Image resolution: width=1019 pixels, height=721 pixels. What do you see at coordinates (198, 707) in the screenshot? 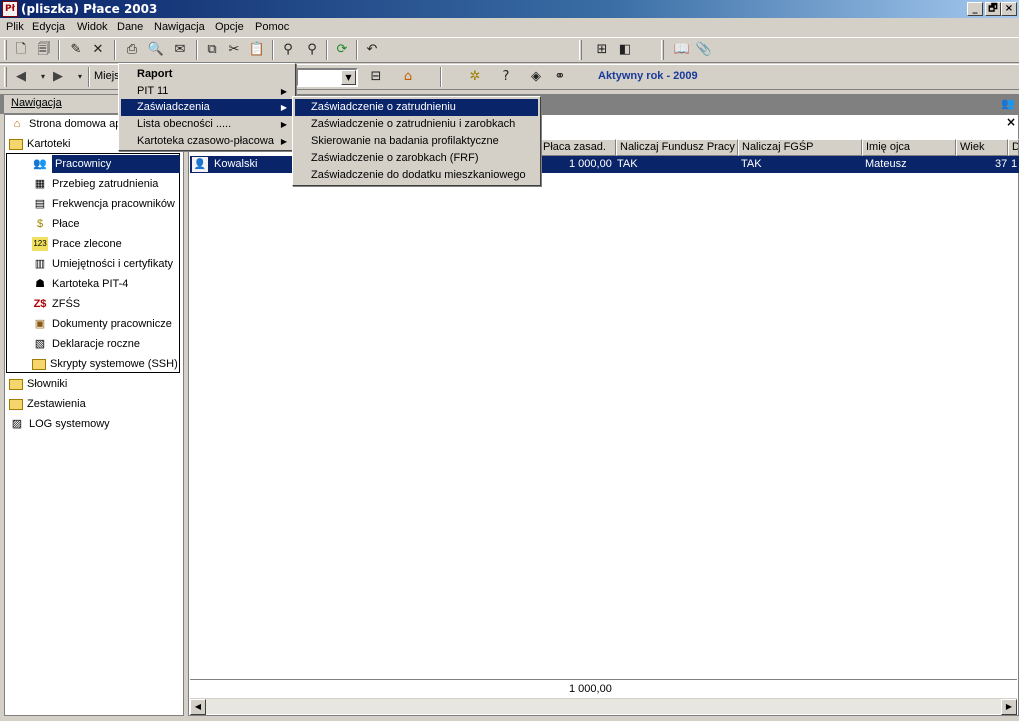
I see `scroll-left-icon: ◀` at bounding box center [198, 707].